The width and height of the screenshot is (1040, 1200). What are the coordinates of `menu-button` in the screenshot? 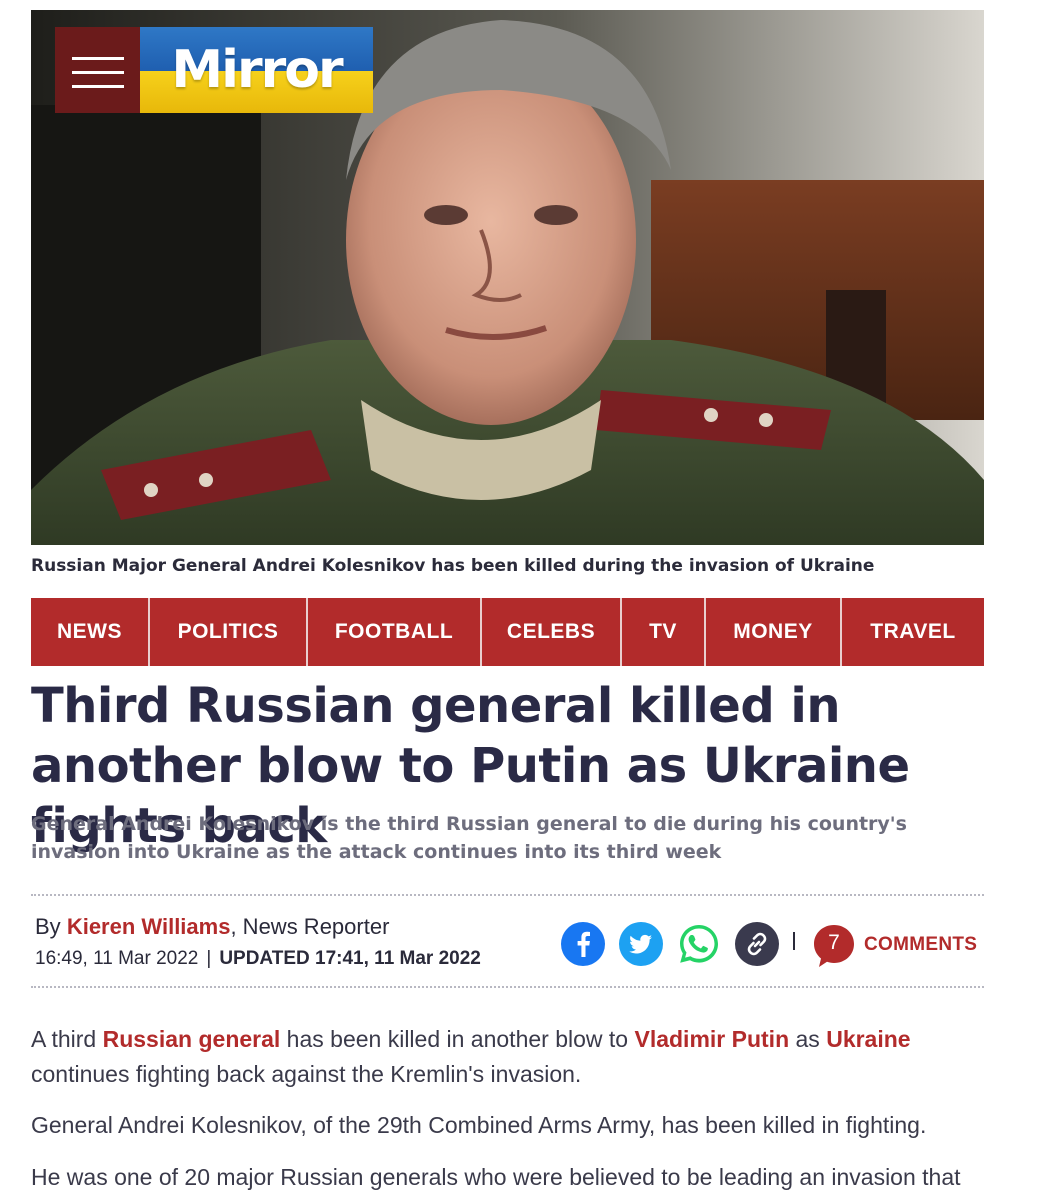 It's located at (97, 70).